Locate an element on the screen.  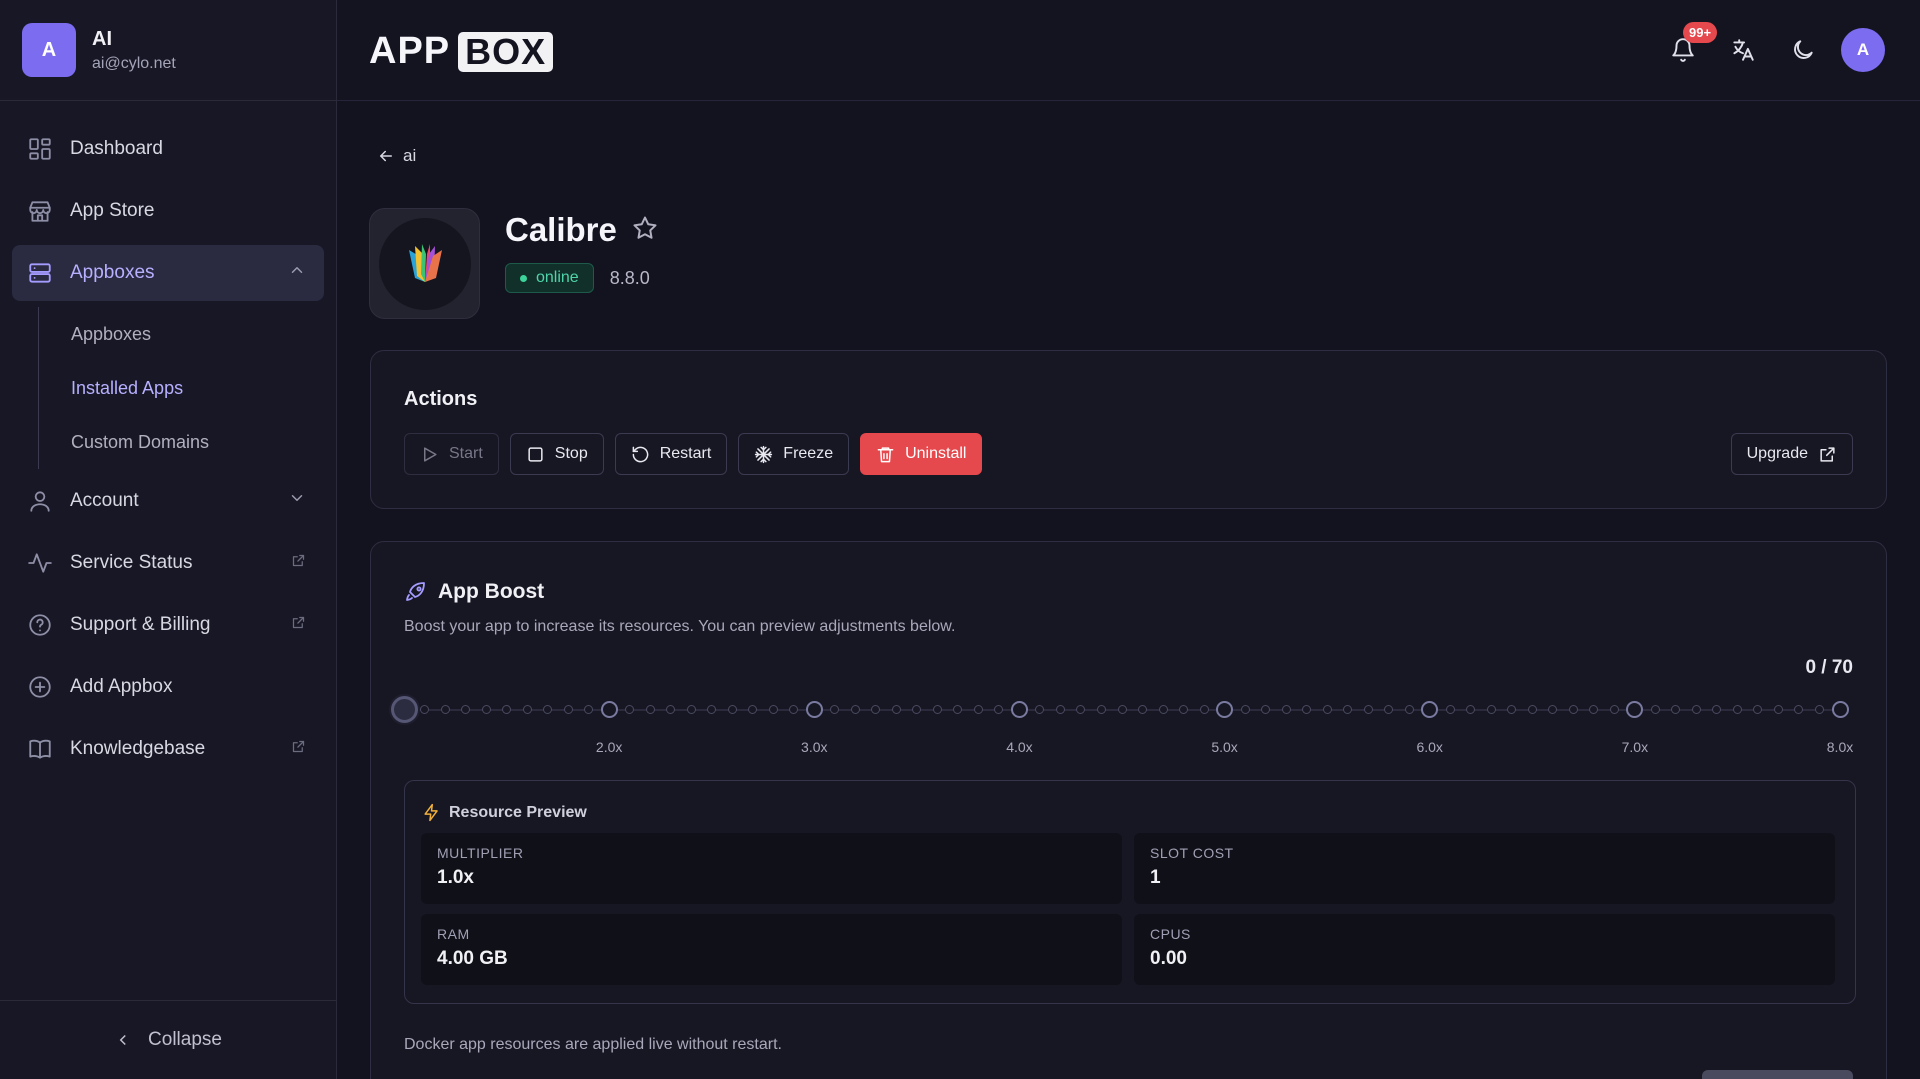
apply-boost-button is located at coordinates (1777, 1074).